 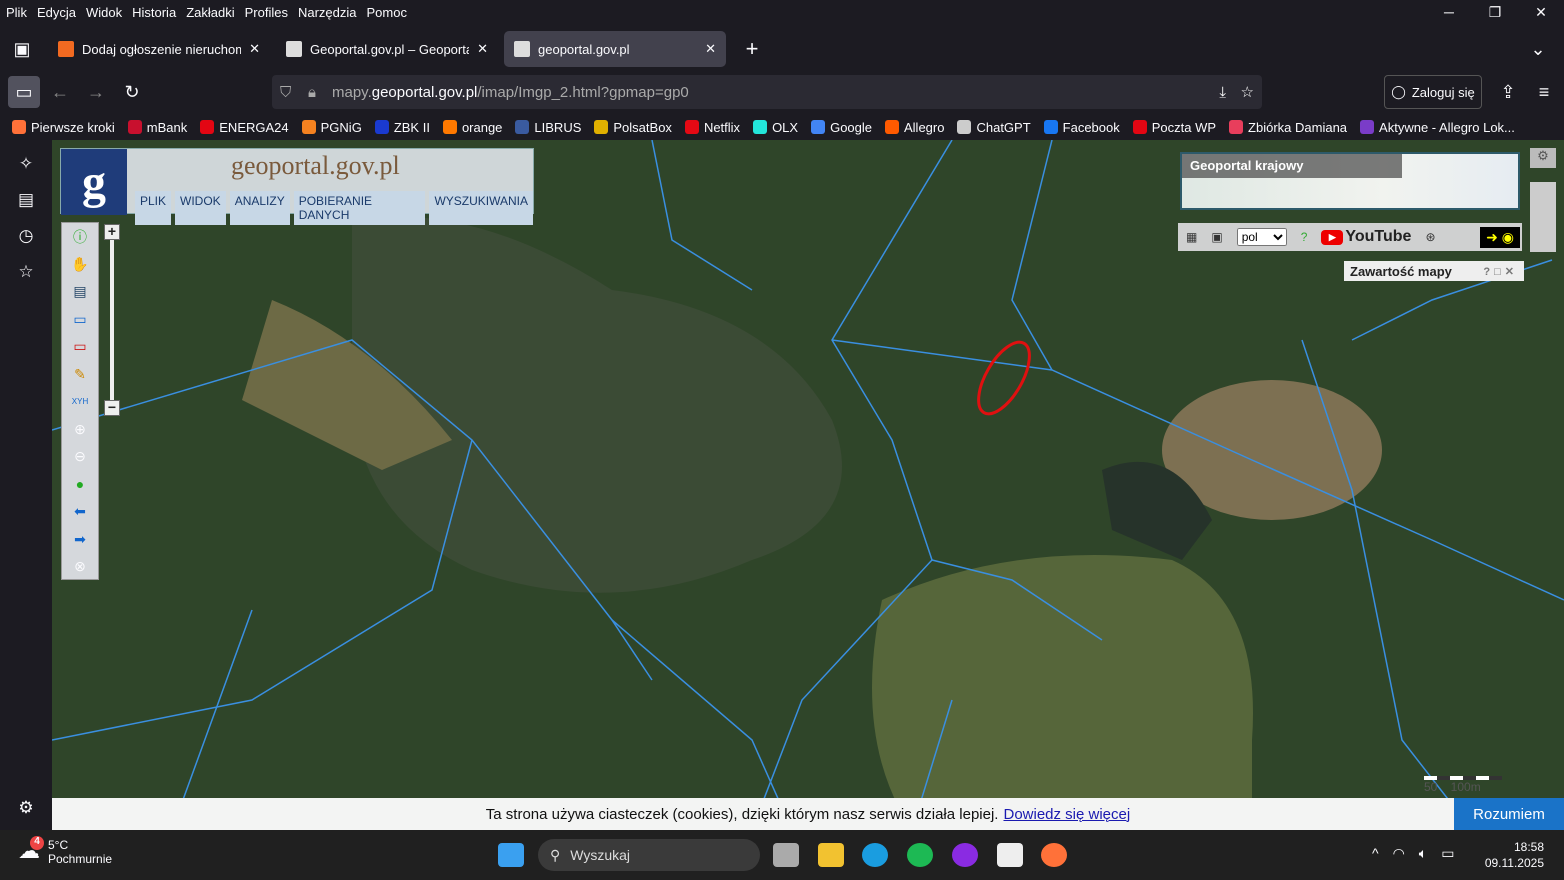 What do you see at coordinates (1222, 92) in the screenshot?
I see `install-icon: ⤓` at bounding box center [1222, 92].